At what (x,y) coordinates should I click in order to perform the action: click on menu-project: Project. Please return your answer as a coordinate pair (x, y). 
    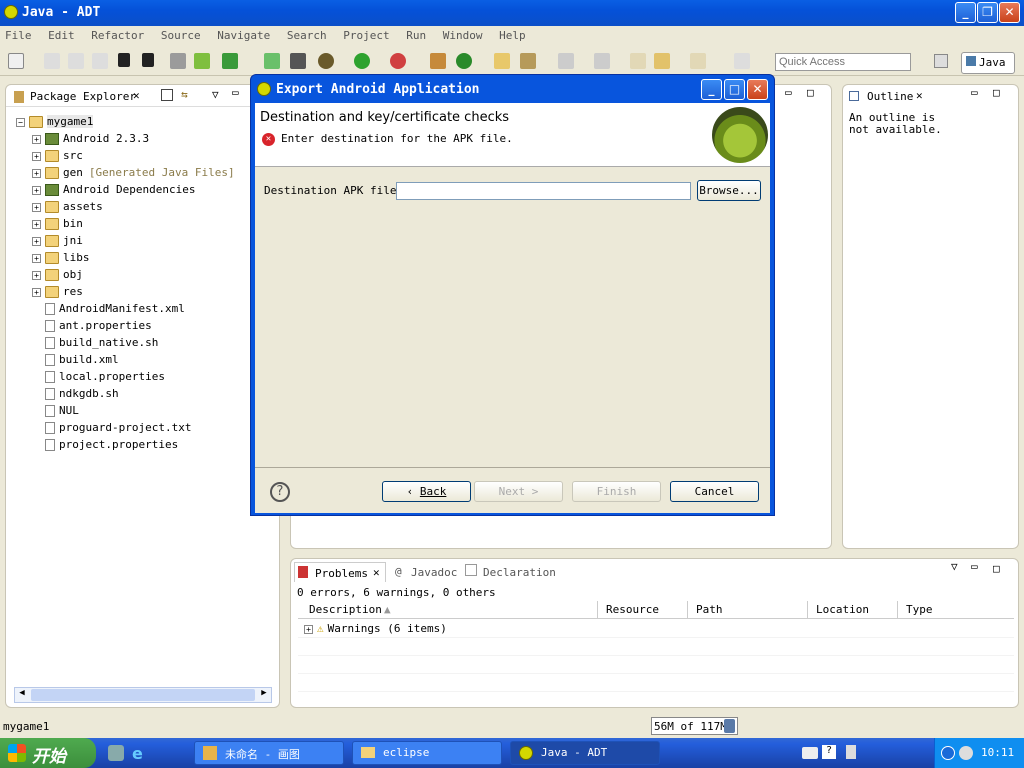
    Looking at the image, I should click on (366, 35).